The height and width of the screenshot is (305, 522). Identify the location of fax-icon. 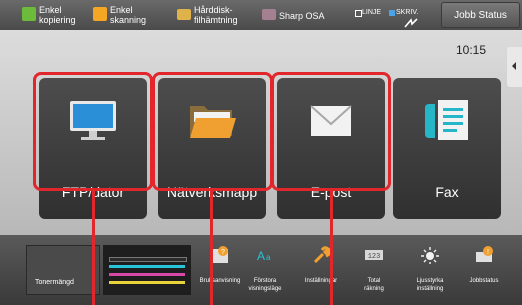
(446, 120).